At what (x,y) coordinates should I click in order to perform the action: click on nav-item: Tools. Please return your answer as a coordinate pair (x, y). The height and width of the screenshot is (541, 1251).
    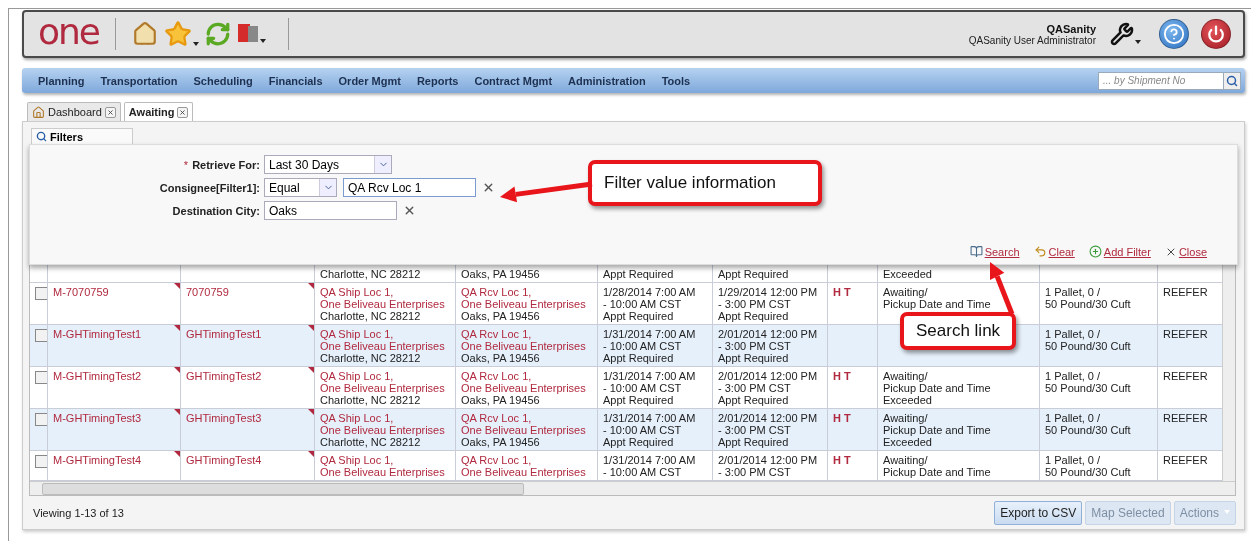
    Looking at the image, I should click on (676, 80).